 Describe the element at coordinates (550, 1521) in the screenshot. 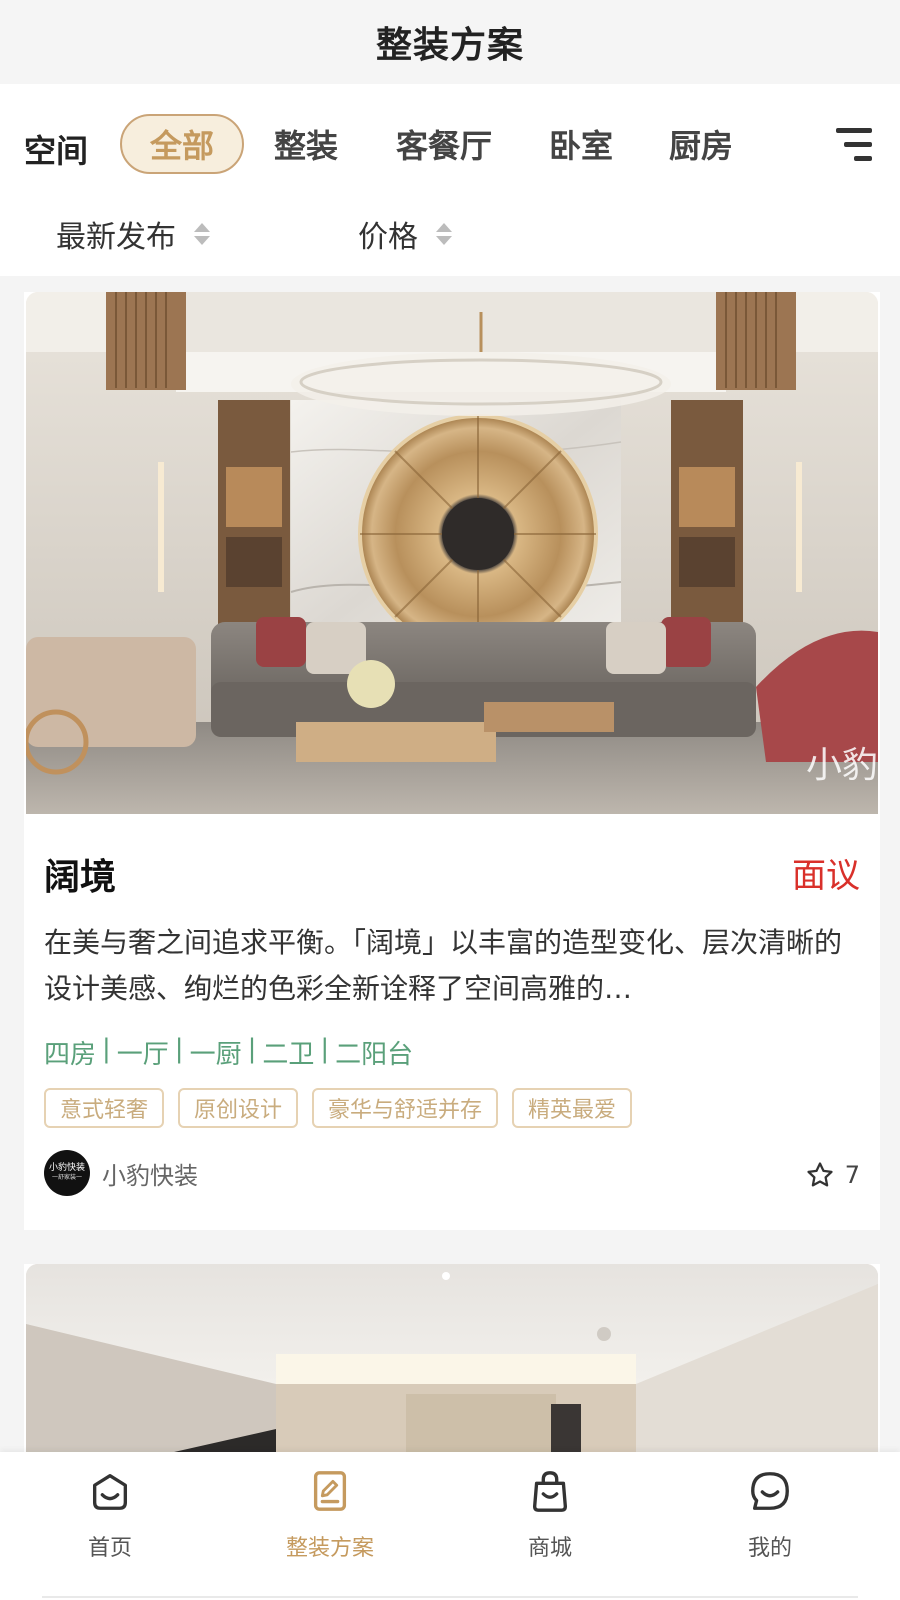

I see `tab-shop: 商城` at that location.